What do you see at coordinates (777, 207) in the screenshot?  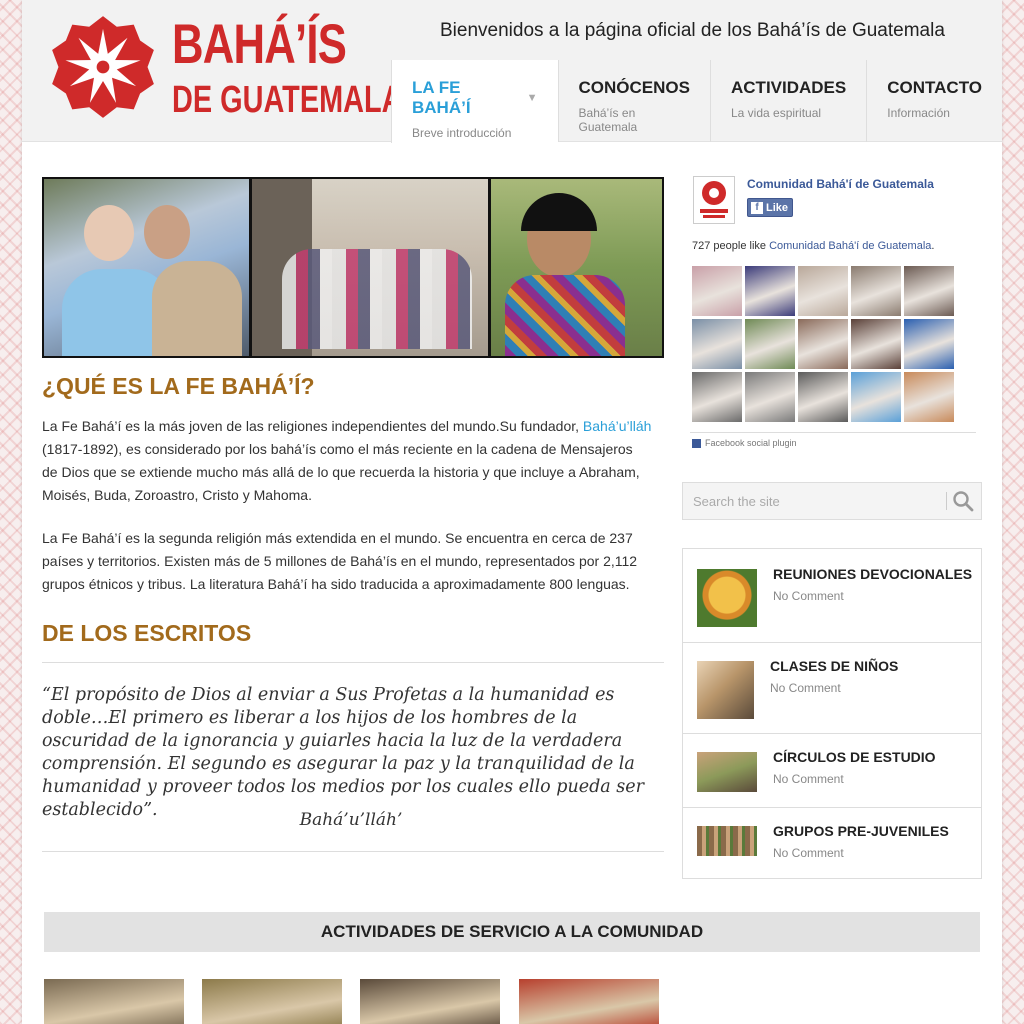 I see `fb-like-label: Like` at bounding box center [777, 207].